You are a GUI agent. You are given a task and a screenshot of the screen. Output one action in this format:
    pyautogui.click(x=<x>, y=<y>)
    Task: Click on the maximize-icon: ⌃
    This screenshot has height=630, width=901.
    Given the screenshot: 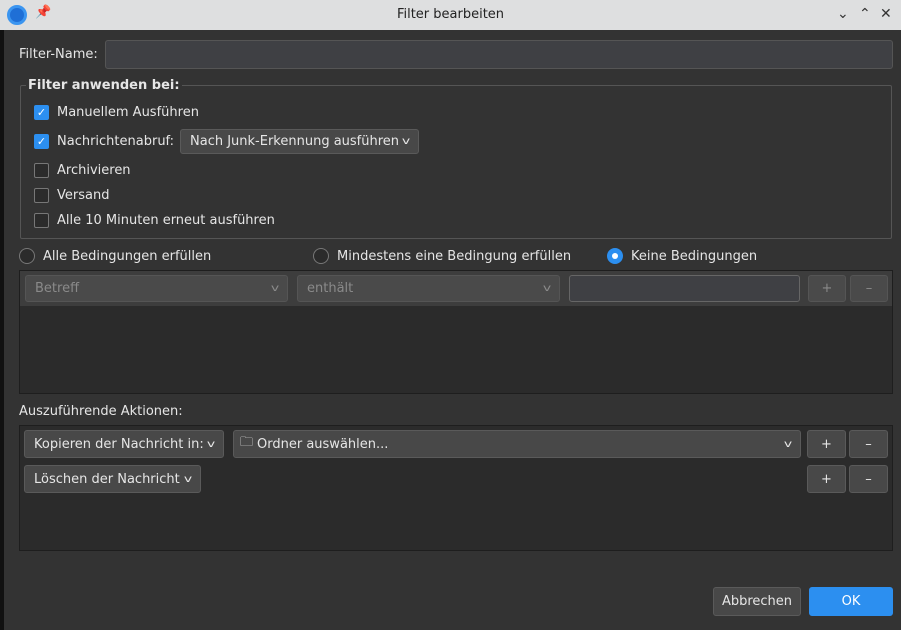 What is the action you would take?
    pyautogui.click(x=865, y=14)
    